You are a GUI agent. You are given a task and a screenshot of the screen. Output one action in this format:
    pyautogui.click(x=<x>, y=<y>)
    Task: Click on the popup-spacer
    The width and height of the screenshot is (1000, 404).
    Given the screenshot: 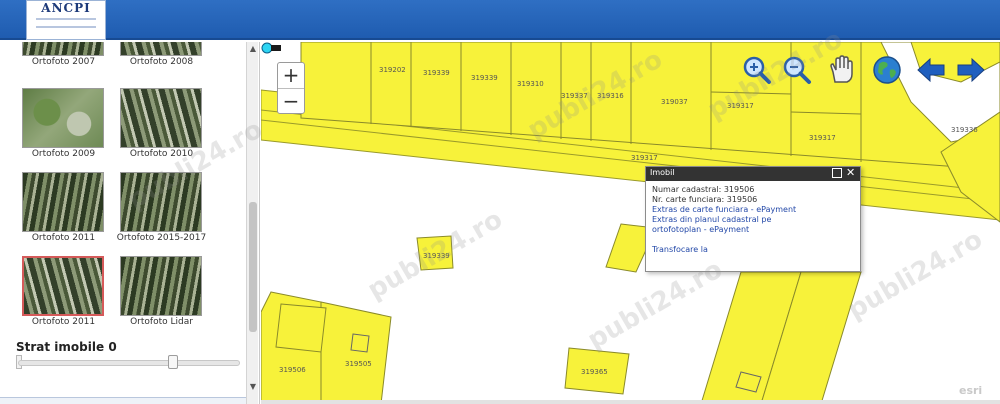 What is the action you would take?
    pyautogui.click(x=754, y=240)
    